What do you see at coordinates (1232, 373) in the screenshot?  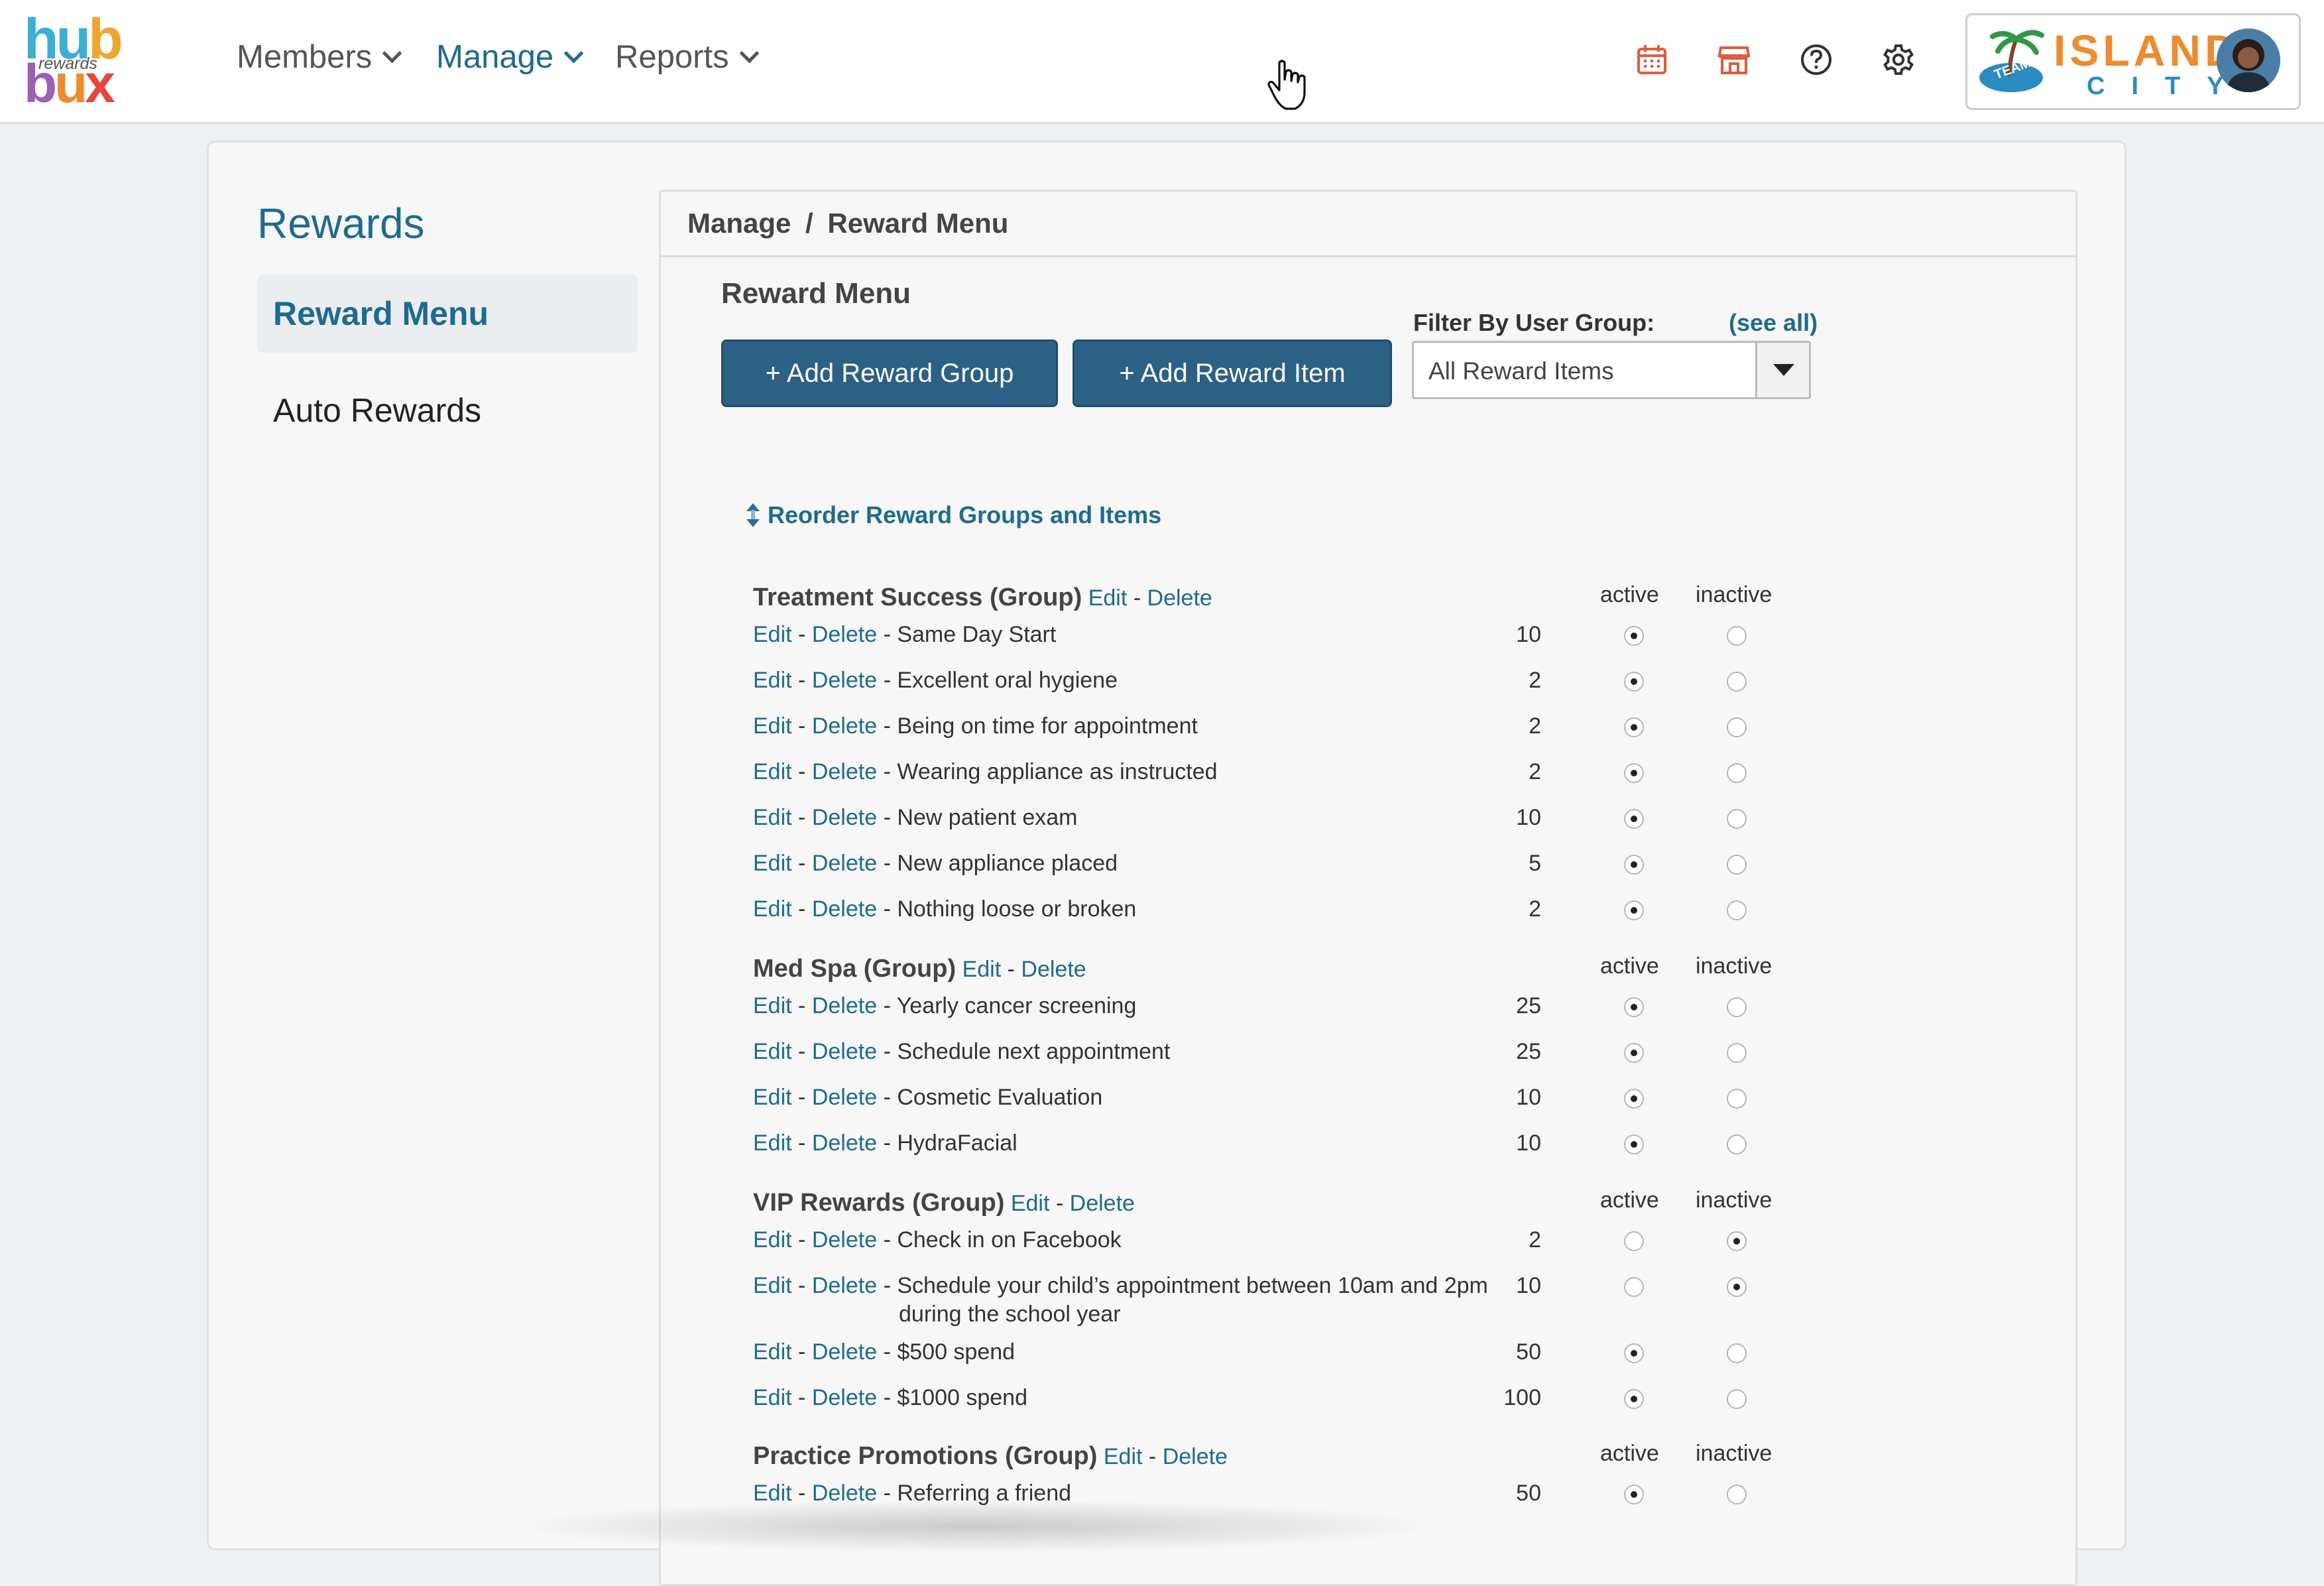 I see `add-reward-item-button: + Add Reward Item` at bounding box center [1232, 373].